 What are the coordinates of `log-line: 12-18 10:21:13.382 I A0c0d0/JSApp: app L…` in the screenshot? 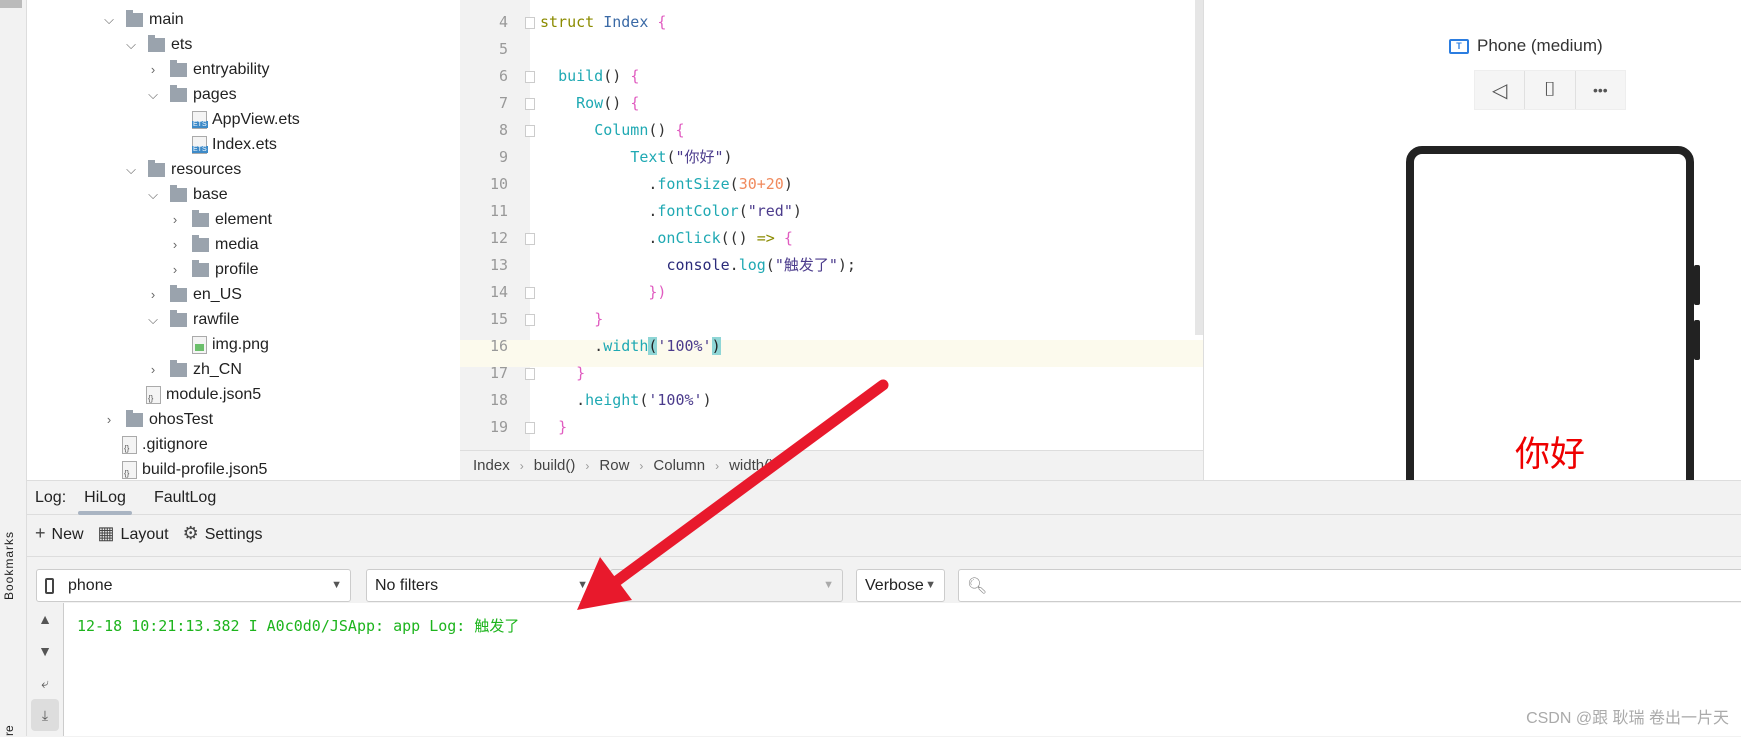 It's located at (298, 626).